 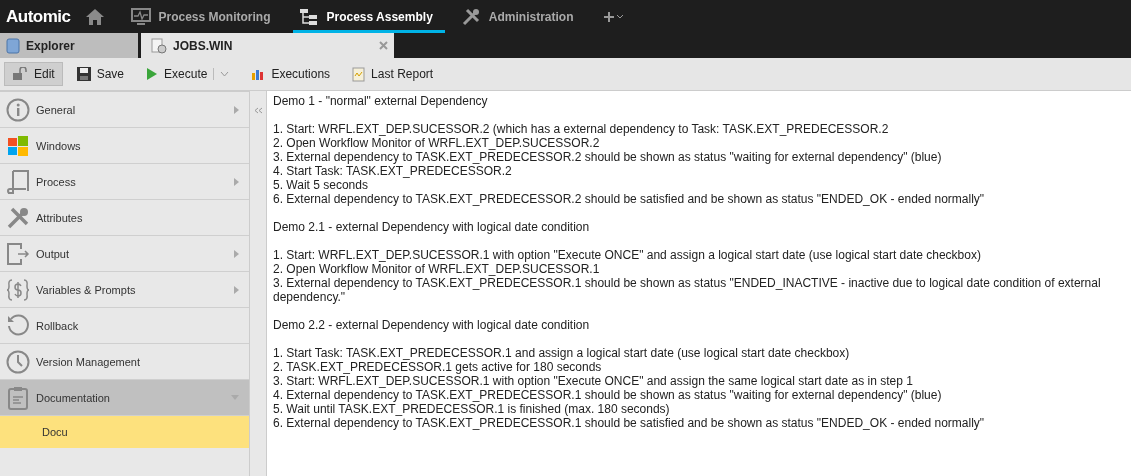 I want to click on tab-label: Explorer, so click(x=50, y=45).